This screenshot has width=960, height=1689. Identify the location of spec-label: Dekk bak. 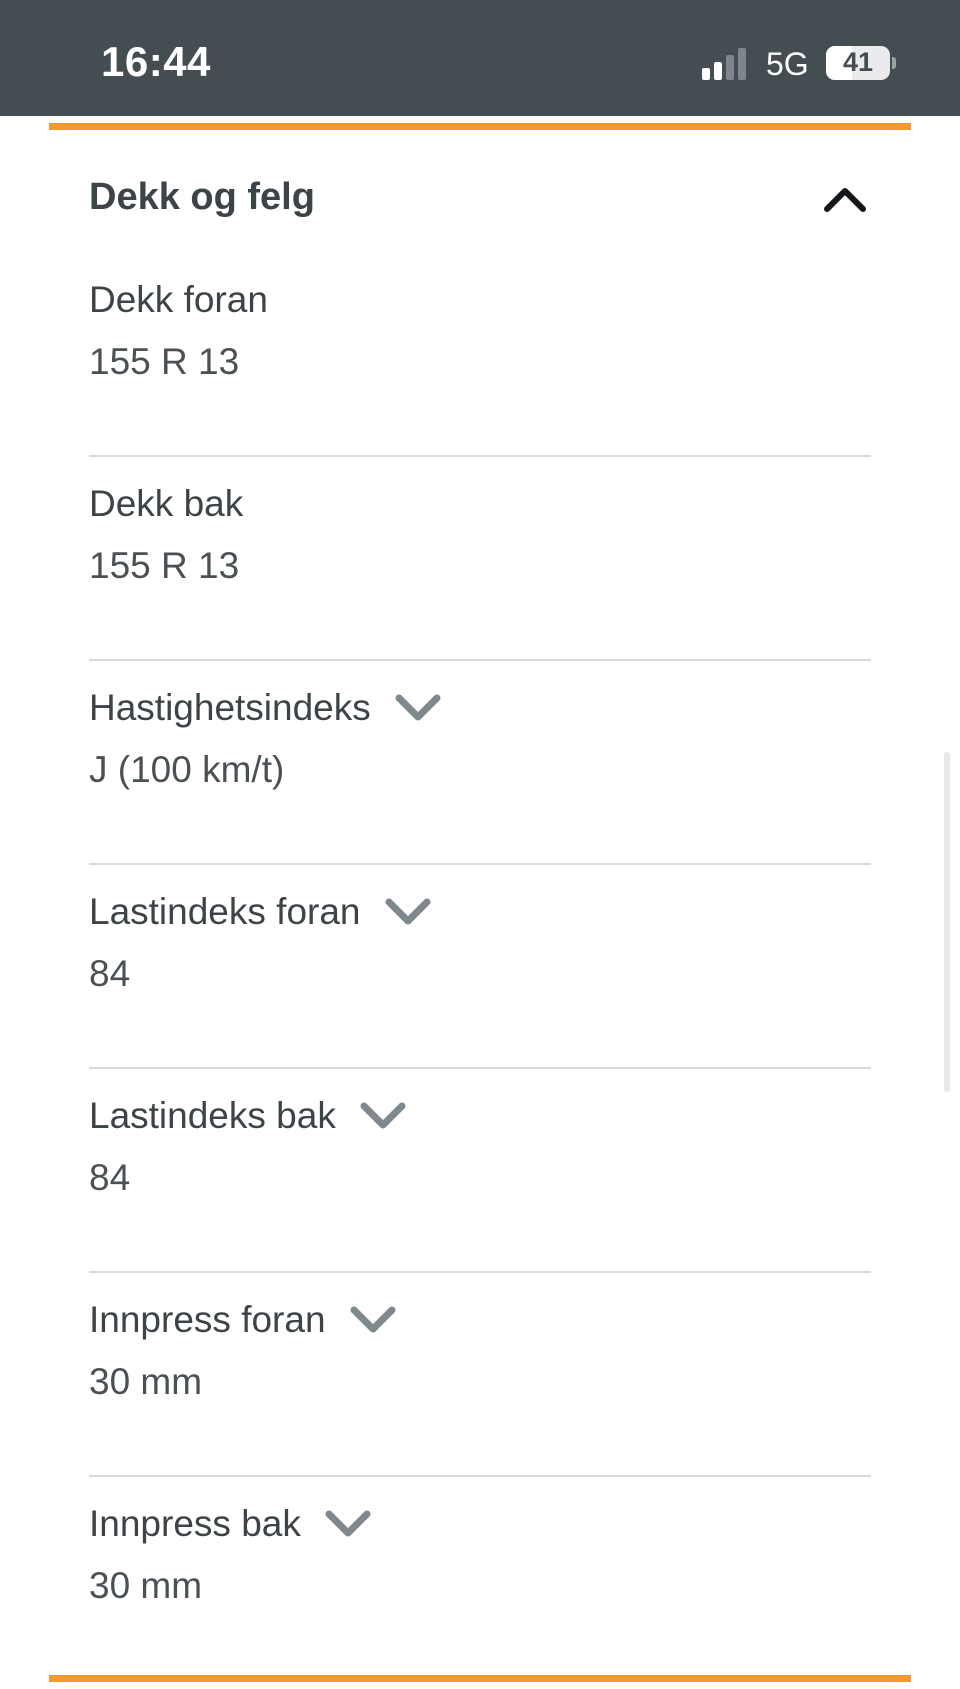
(166, 503).